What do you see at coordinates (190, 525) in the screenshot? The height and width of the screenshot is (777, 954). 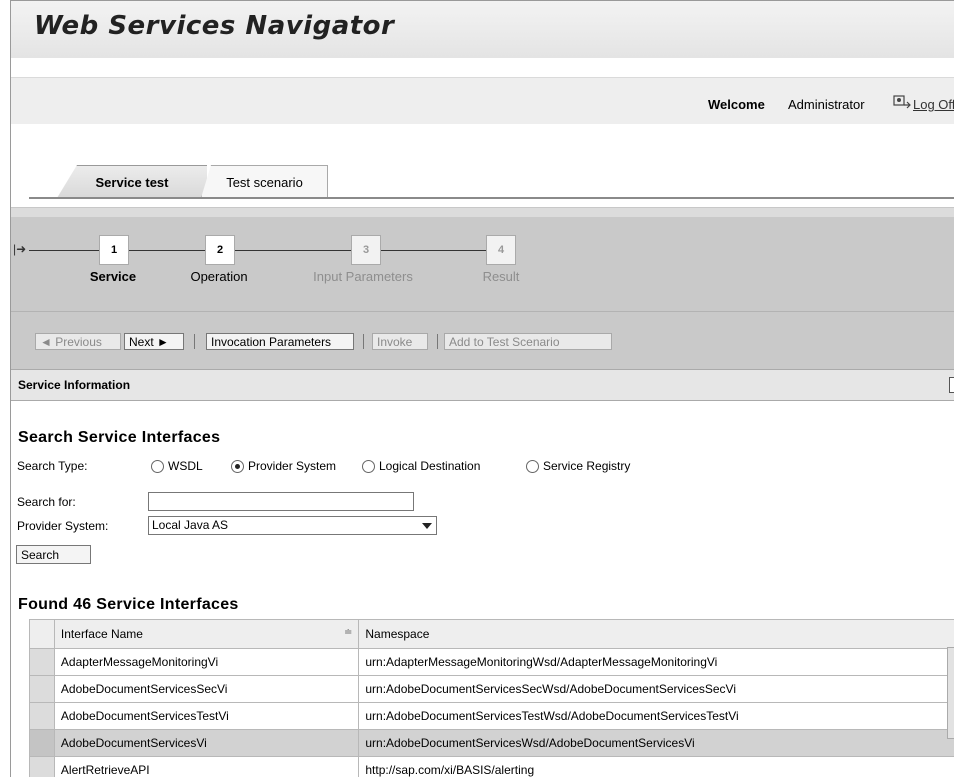 I see `provider-system-value: Local Java AS` at bounding box center [190, 525].